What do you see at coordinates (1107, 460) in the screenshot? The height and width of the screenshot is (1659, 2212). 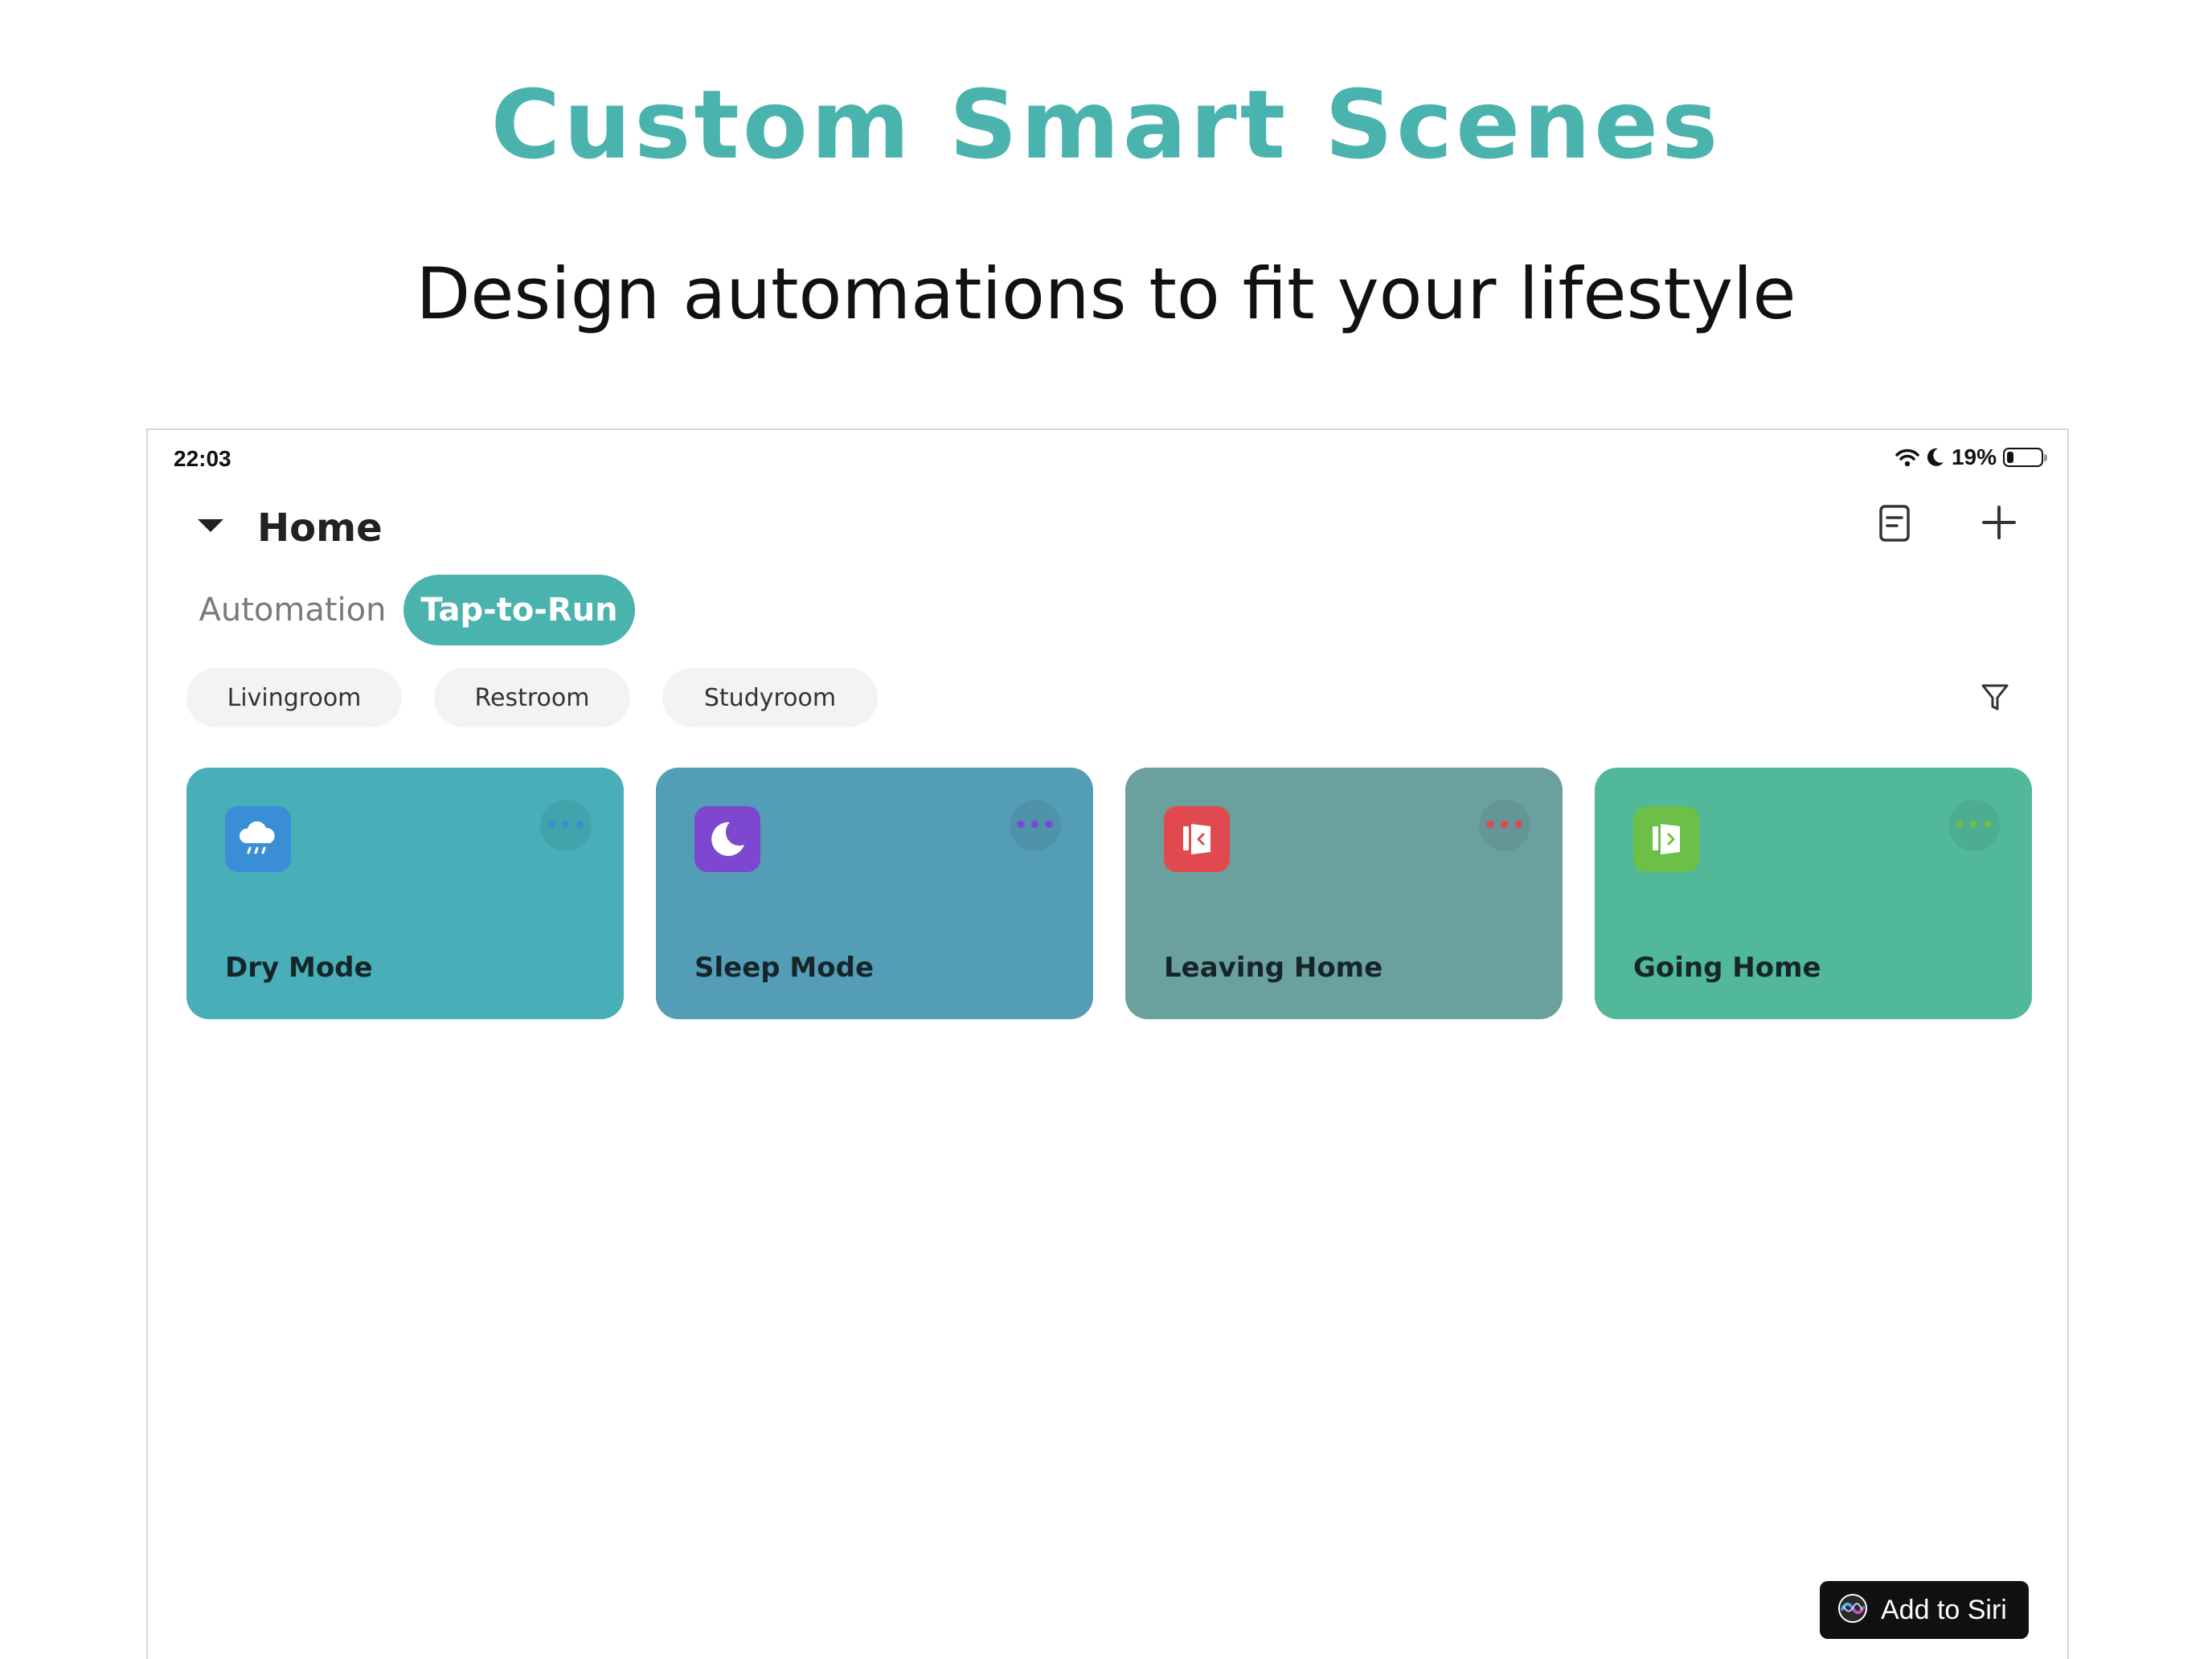 I see `status-bar: 22:03 19%` at bounding box center [1107, 460].